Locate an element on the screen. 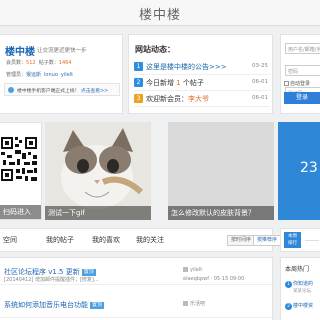 The image size is (320, 320). rank-badge: 本周 排行 is located at coordinates (292, 240).